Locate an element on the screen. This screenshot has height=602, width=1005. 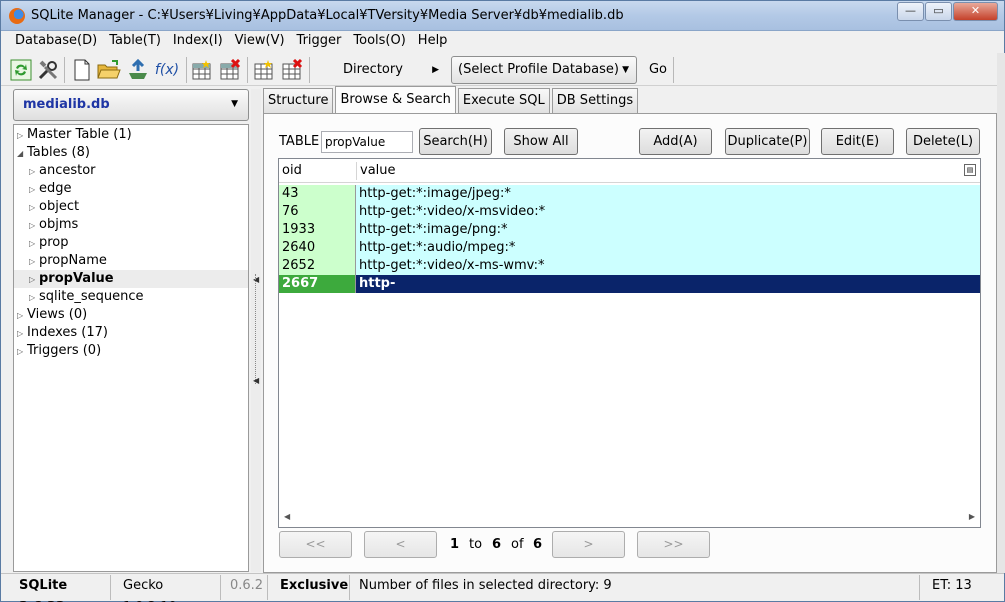
menu-help: Help is located at coordinates (433, 41).